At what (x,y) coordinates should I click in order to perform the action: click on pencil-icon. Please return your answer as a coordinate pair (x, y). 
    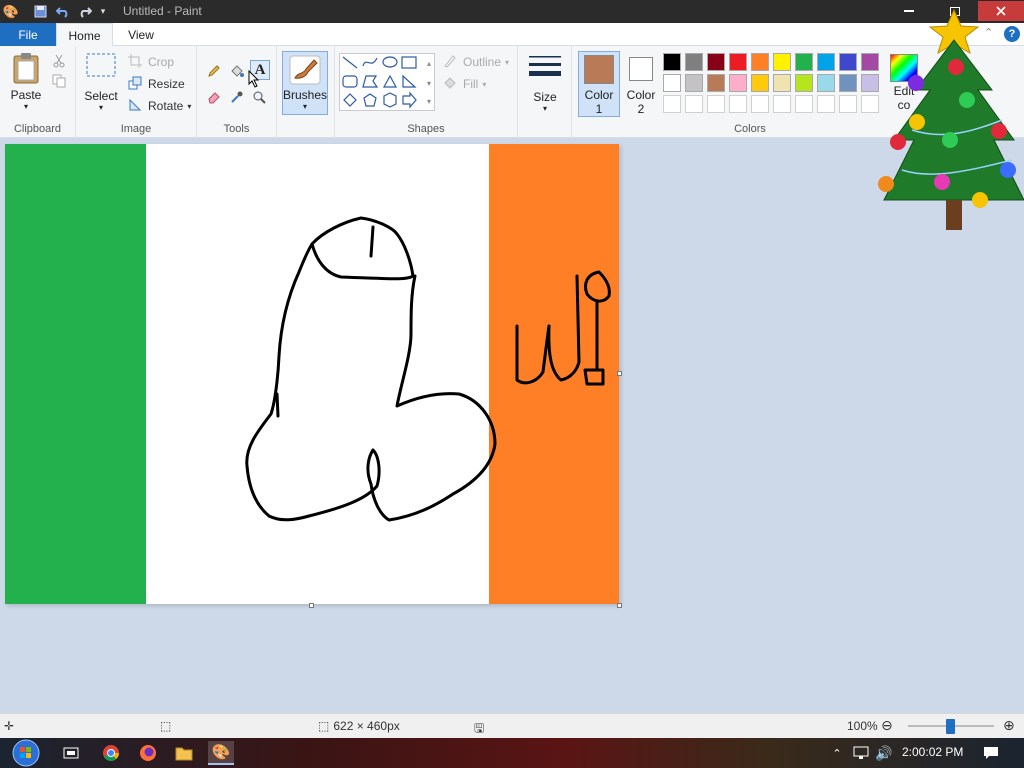
    Looking at the image, I should click on (214, 71).